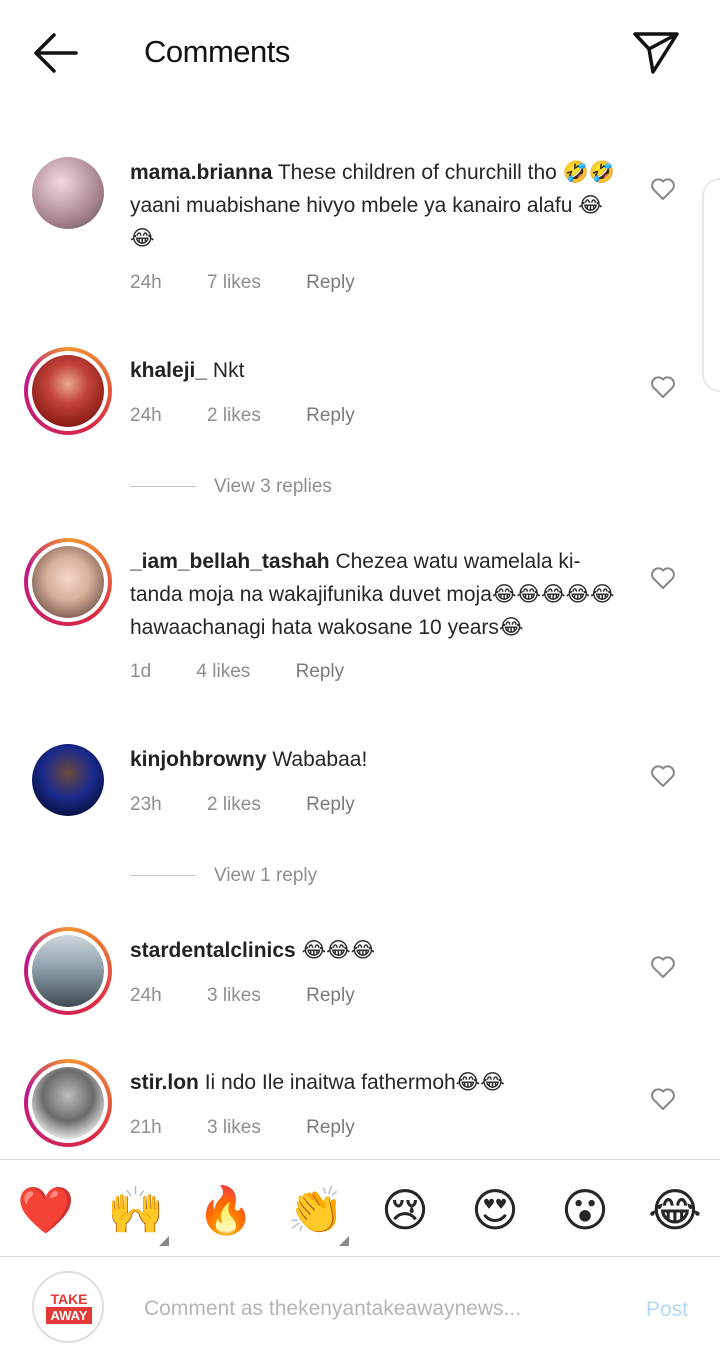  Describe the element at coordinates (230, 561) in the screenshot. I see `comment-username: _iam_bellah_tashah` at that location.